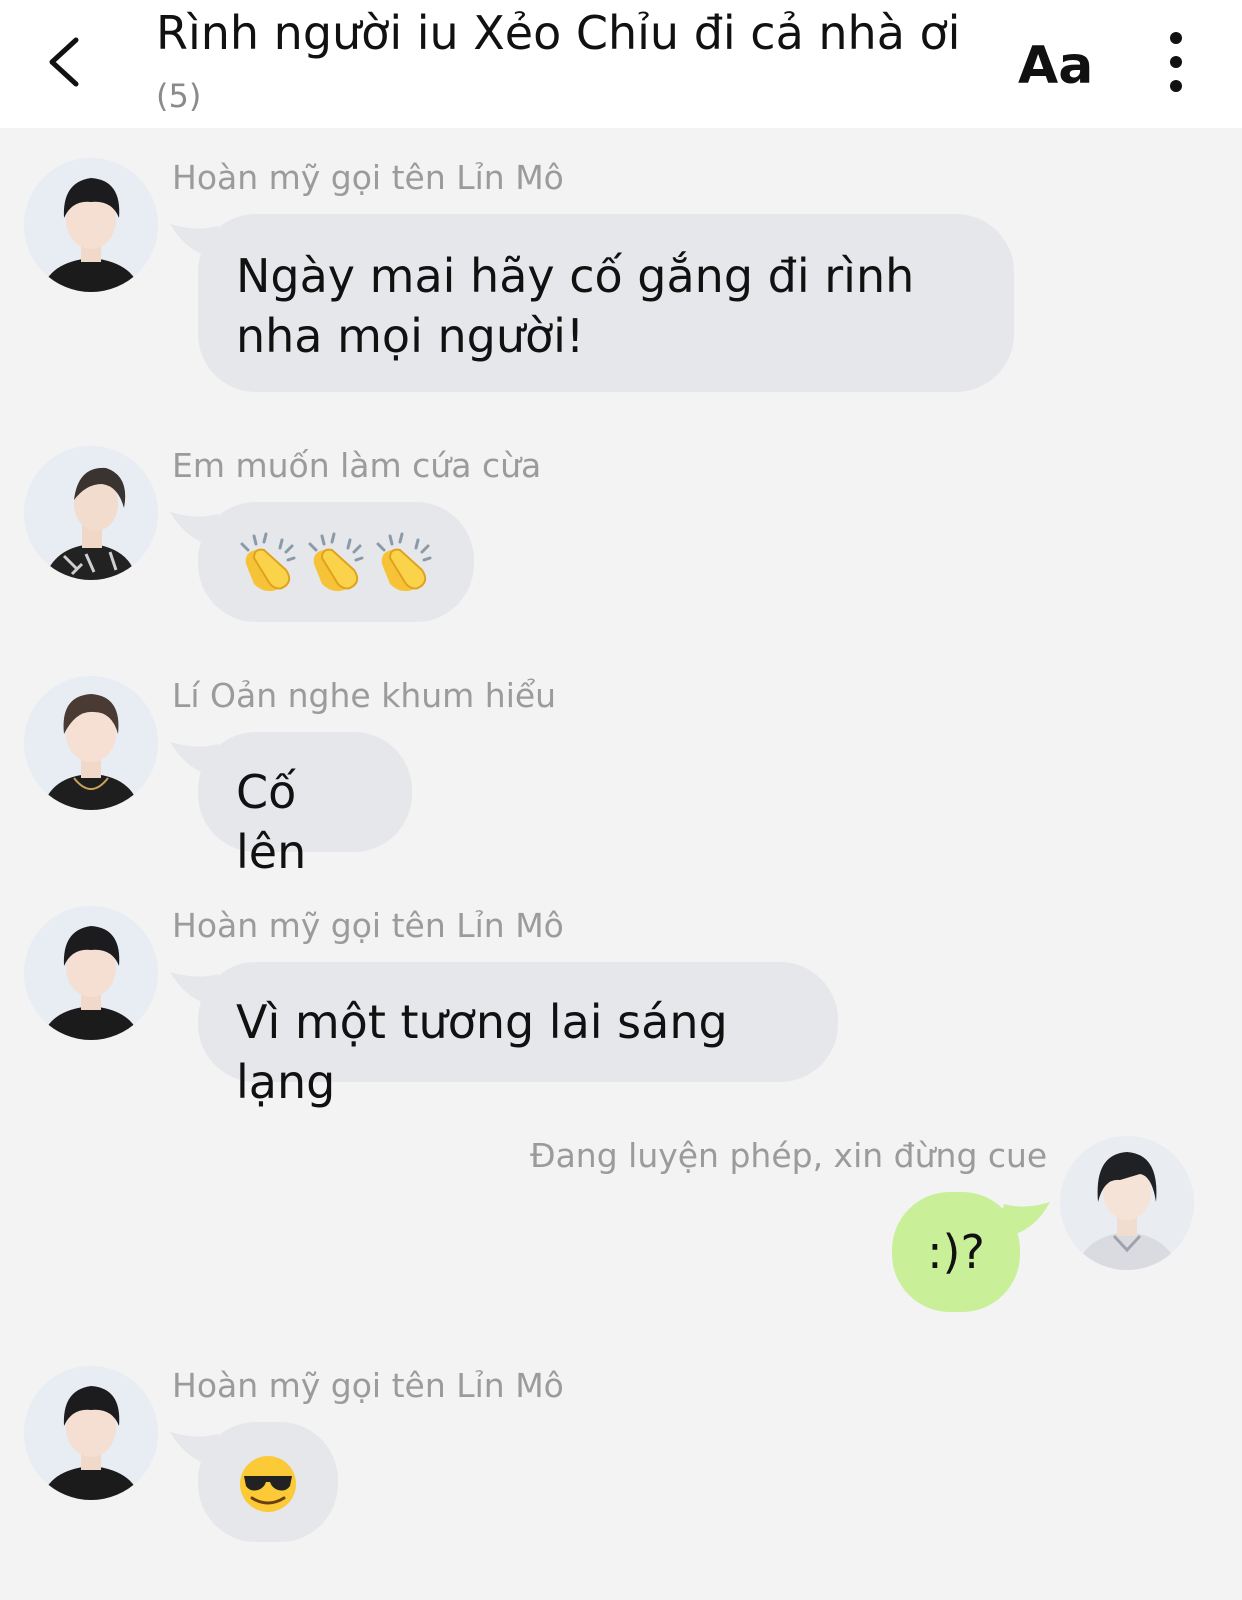 The image size is (1242, 1600). What do you see at coordinates (65, 62) in the screenshot?
I see `back-icon` at bounding box center [65, 62].